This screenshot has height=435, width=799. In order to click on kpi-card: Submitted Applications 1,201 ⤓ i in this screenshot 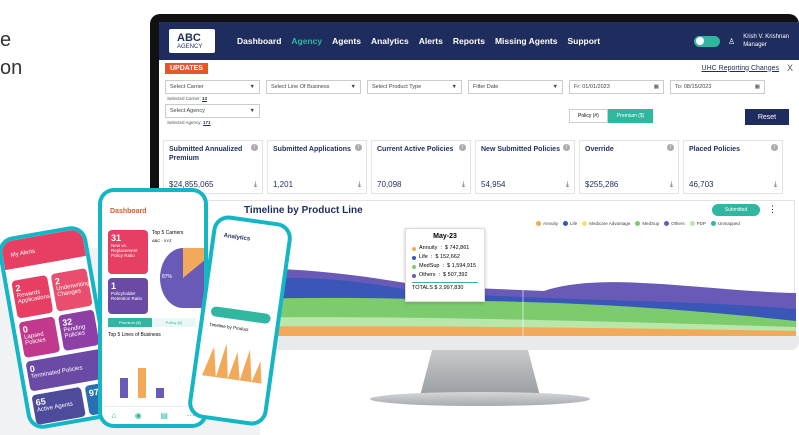, I will do `click(317, 167)`.